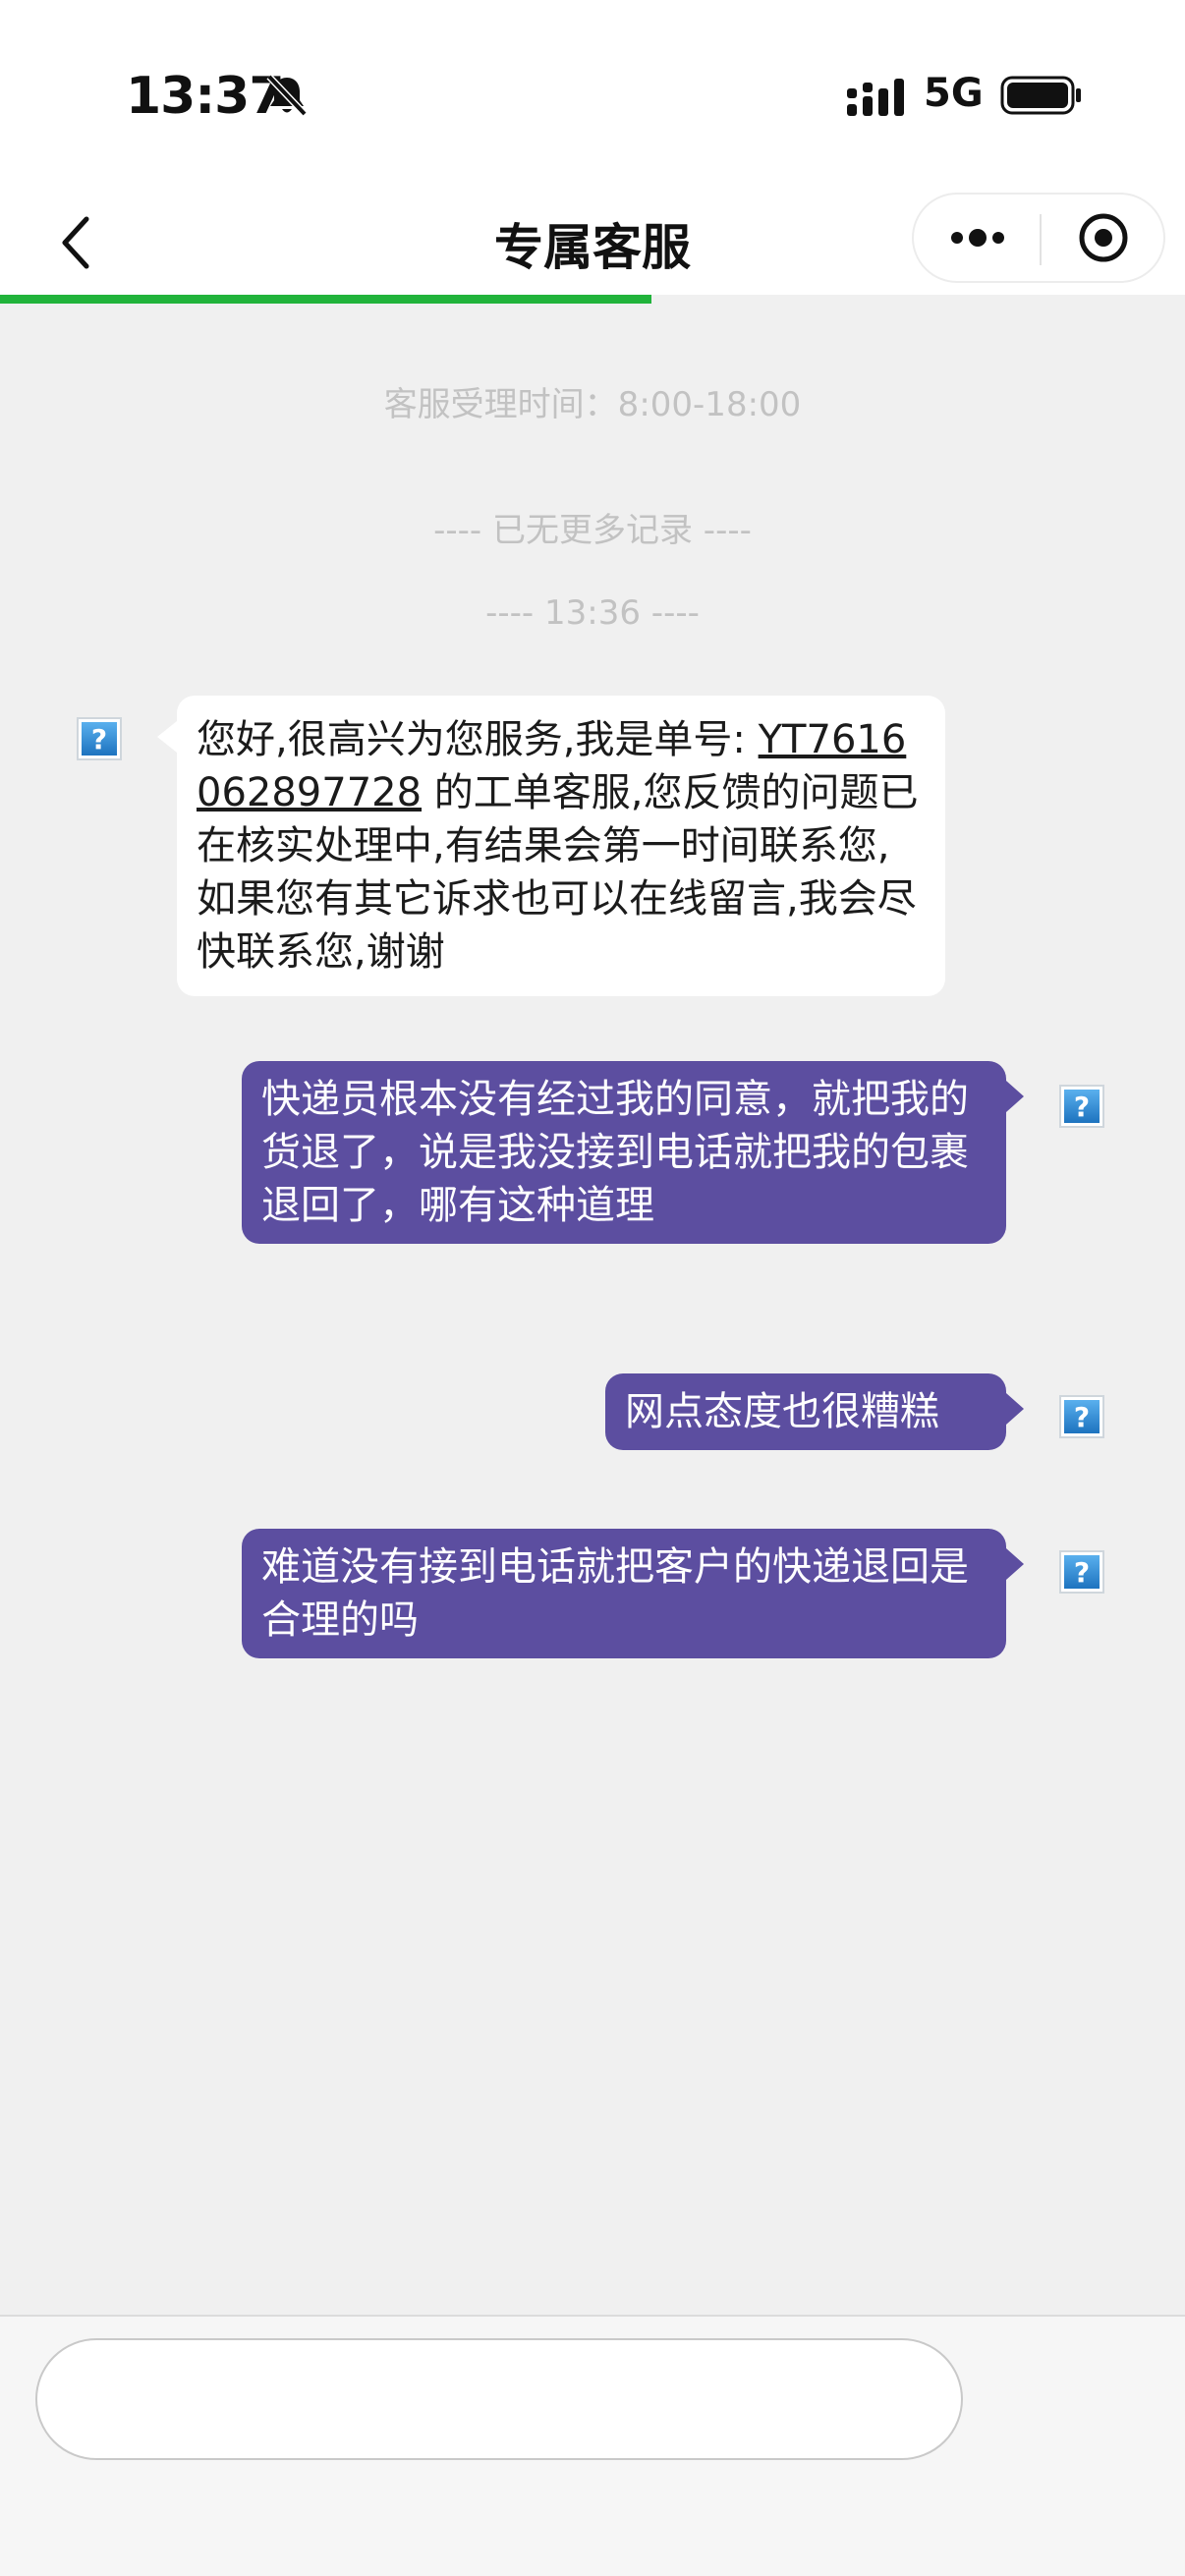 The width and height of the screenshot is (1185, 2576). Describe the element at coordinates (1041, 239) in the screenshot. I see `capsule-divider` at that location.